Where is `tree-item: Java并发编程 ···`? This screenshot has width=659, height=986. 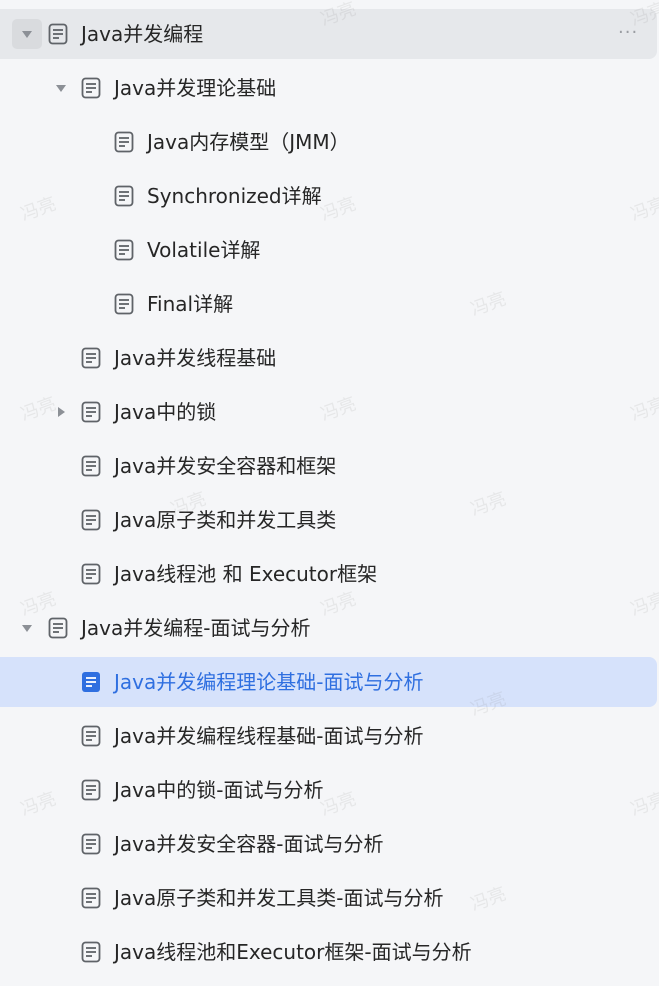
tree-item: Java并发编程 ··· is located at coordinates (329, 34).